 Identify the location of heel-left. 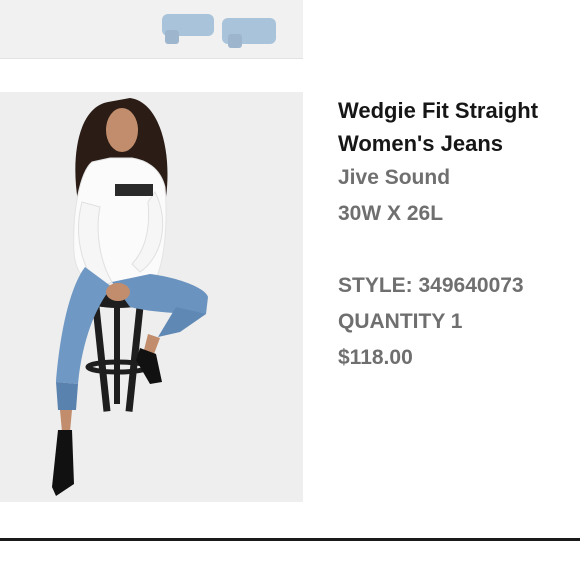
(63, 463).